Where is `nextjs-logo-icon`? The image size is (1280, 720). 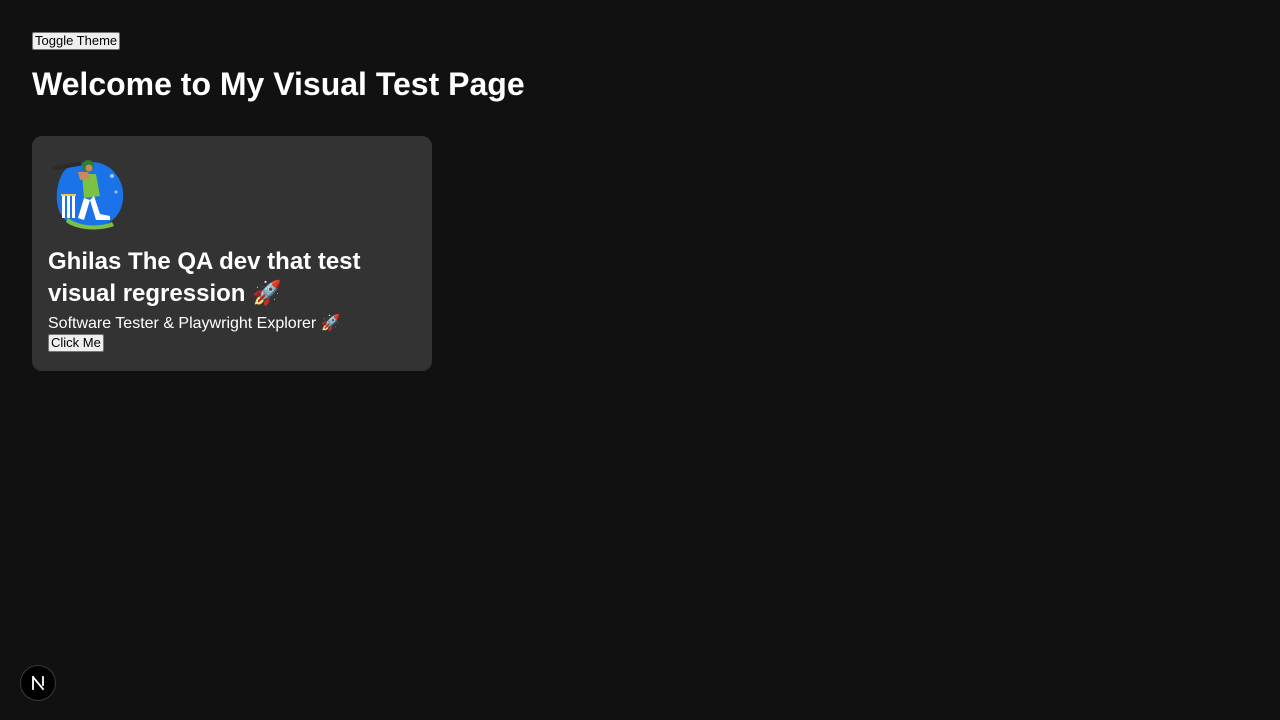 nextjs-logo-icon is located at coordinates (38, 683).